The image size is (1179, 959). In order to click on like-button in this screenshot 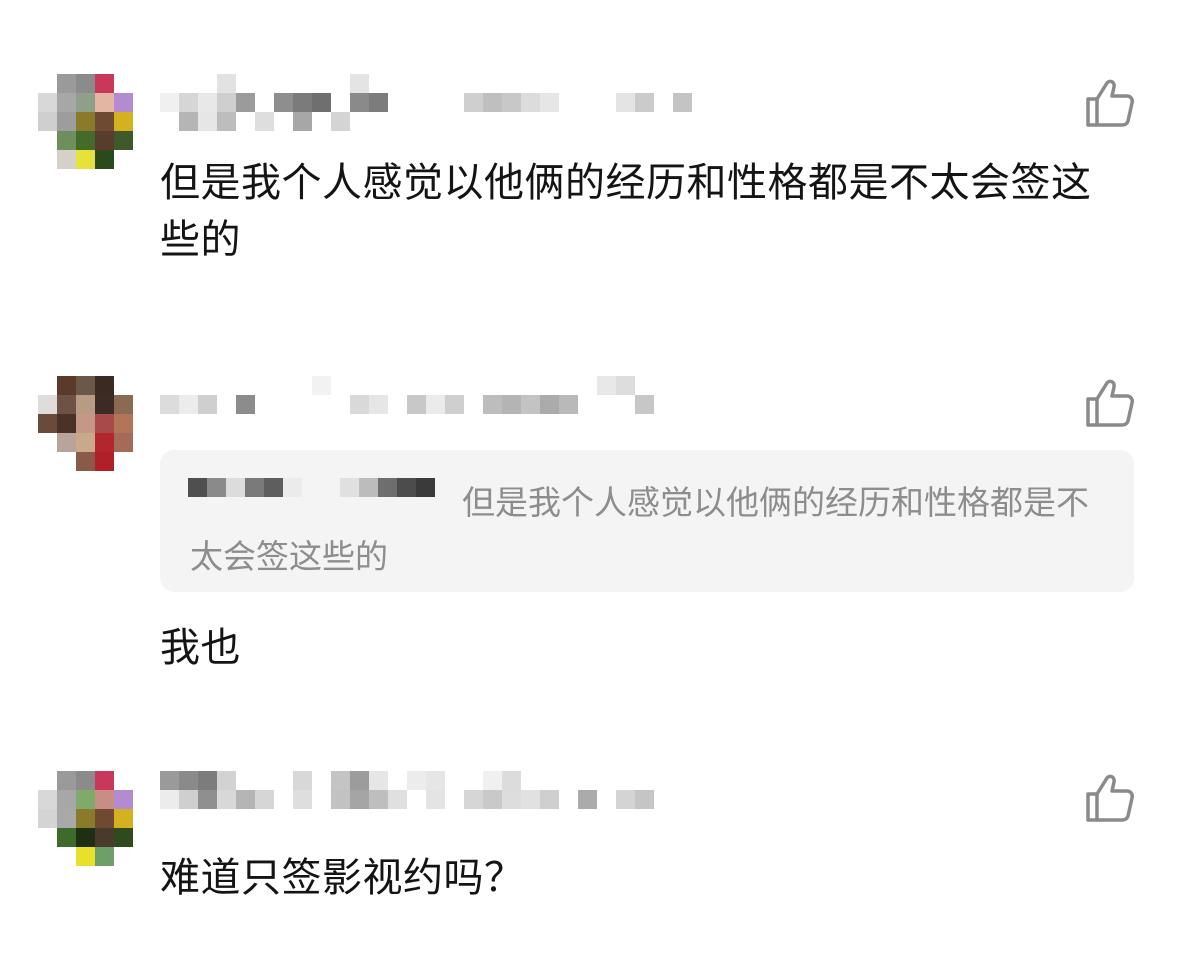, I will do `click(1110, 798)`.